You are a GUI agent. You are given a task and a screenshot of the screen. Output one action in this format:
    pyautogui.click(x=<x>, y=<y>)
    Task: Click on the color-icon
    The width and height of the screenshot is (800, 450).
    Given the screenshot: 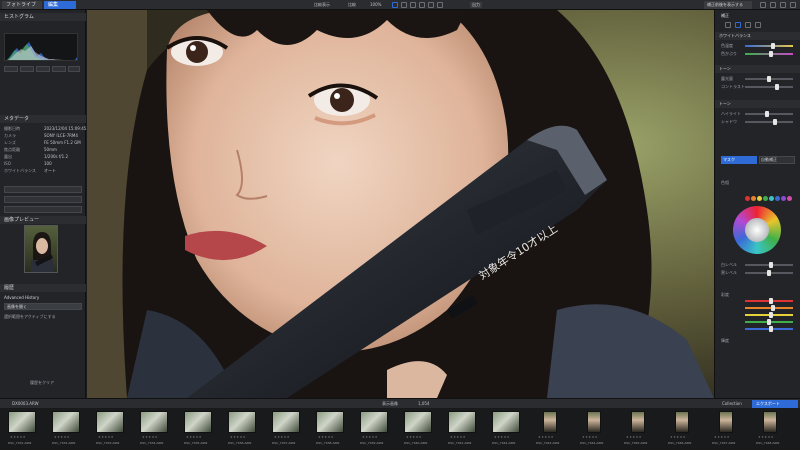 What is the action you would take?
    pyautogui.click(x=748, y=25)
    